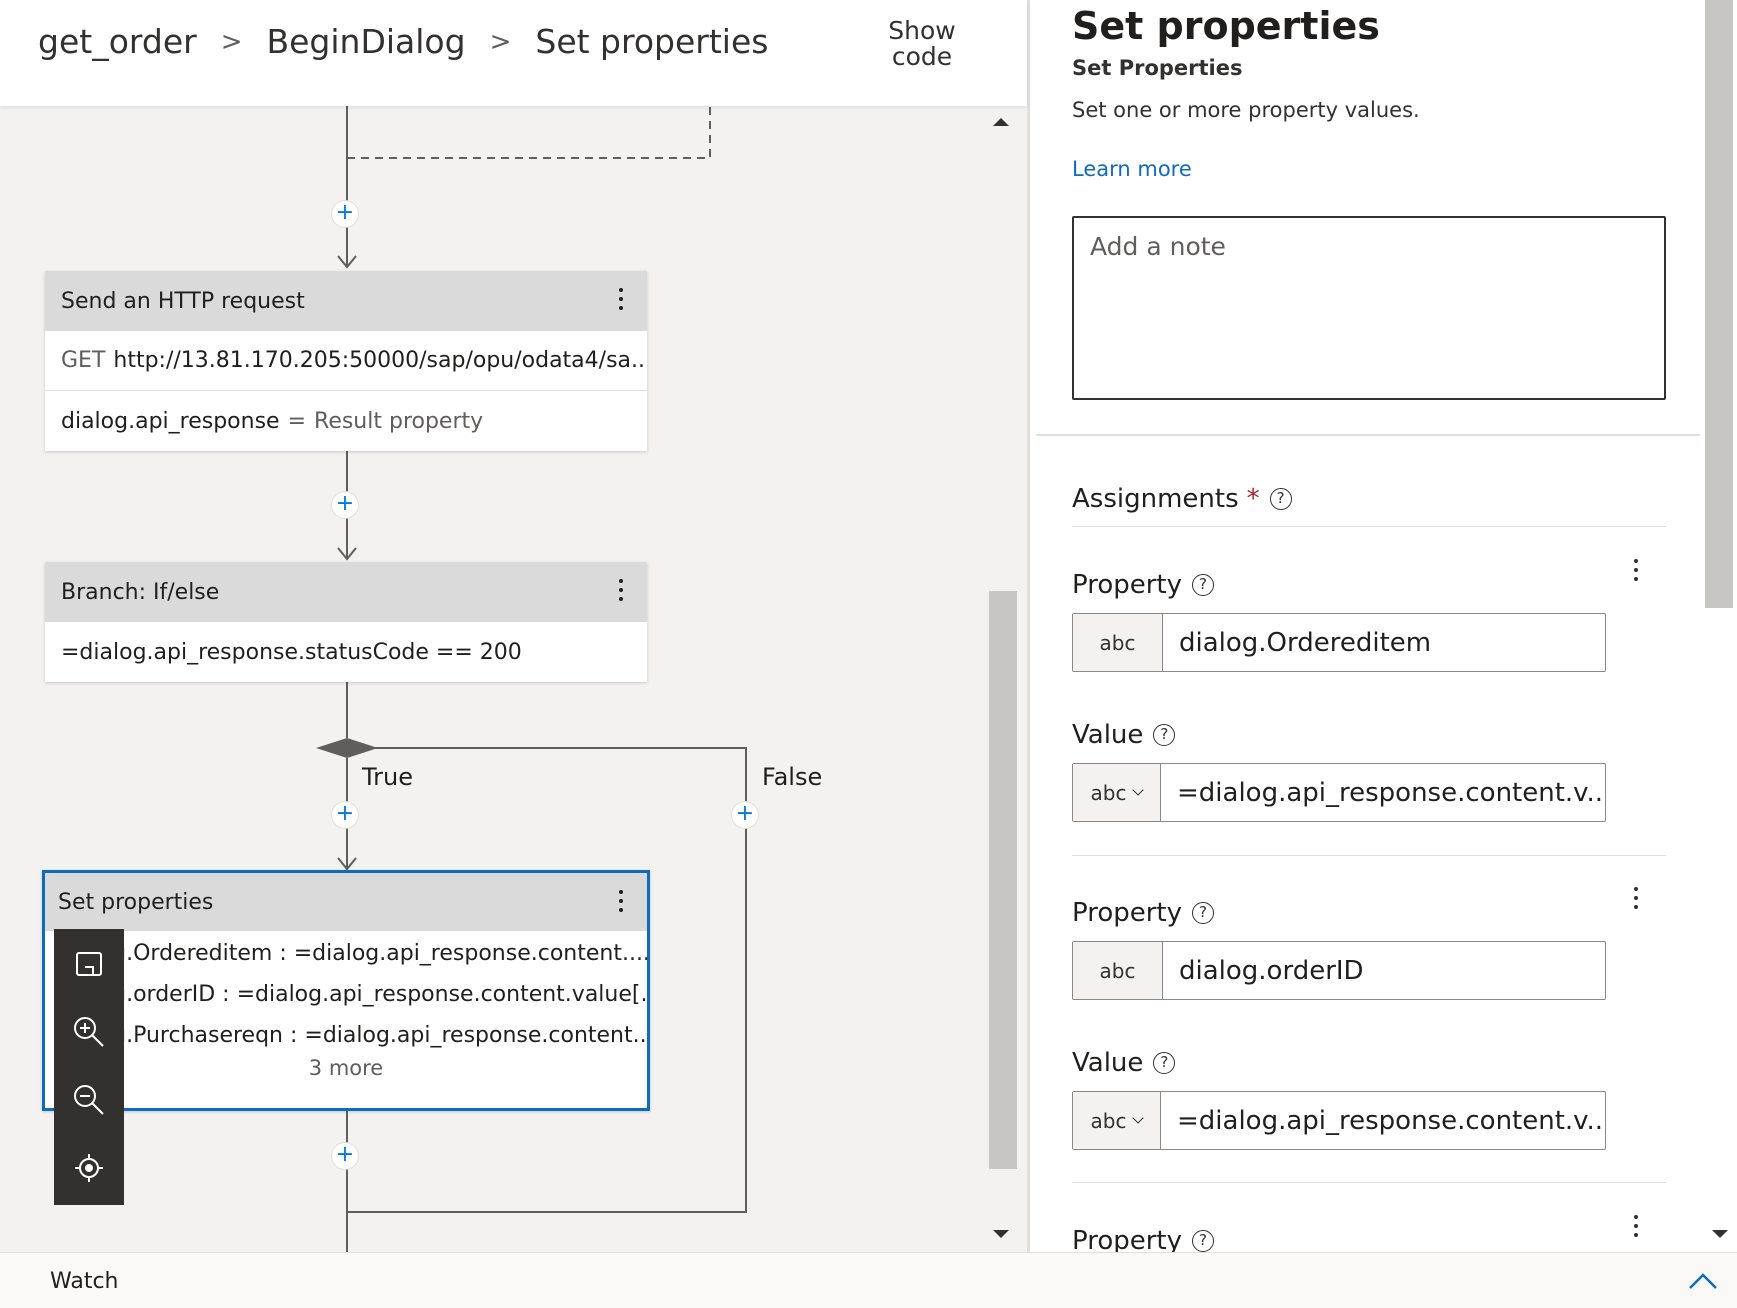  I want to click on zoom-in-icon, so click(89, 1032).